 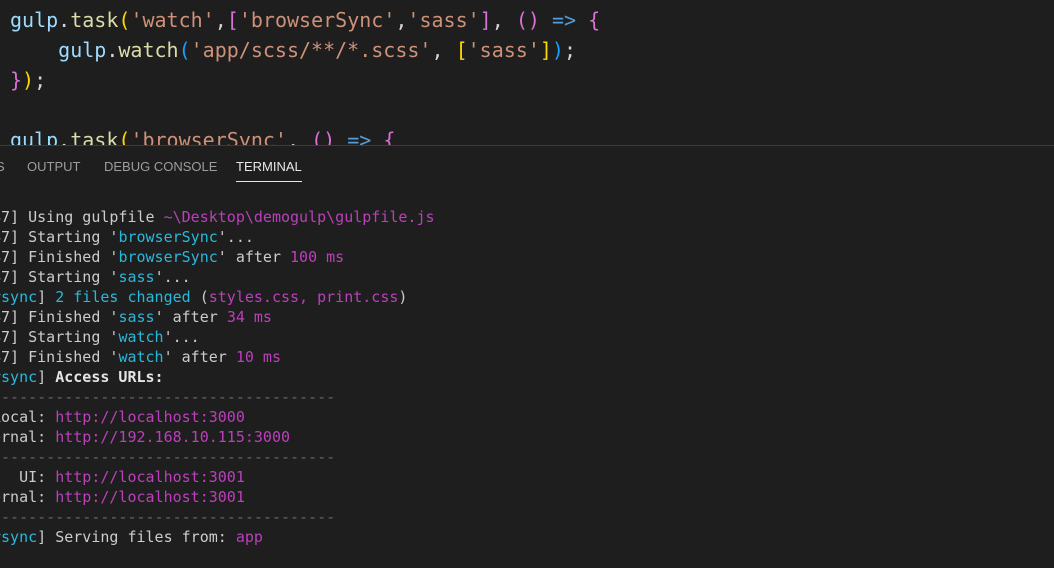 I want to click on terminal-line: 47] Finished 'sass' after 34 ms, so click(x=136, y=317).